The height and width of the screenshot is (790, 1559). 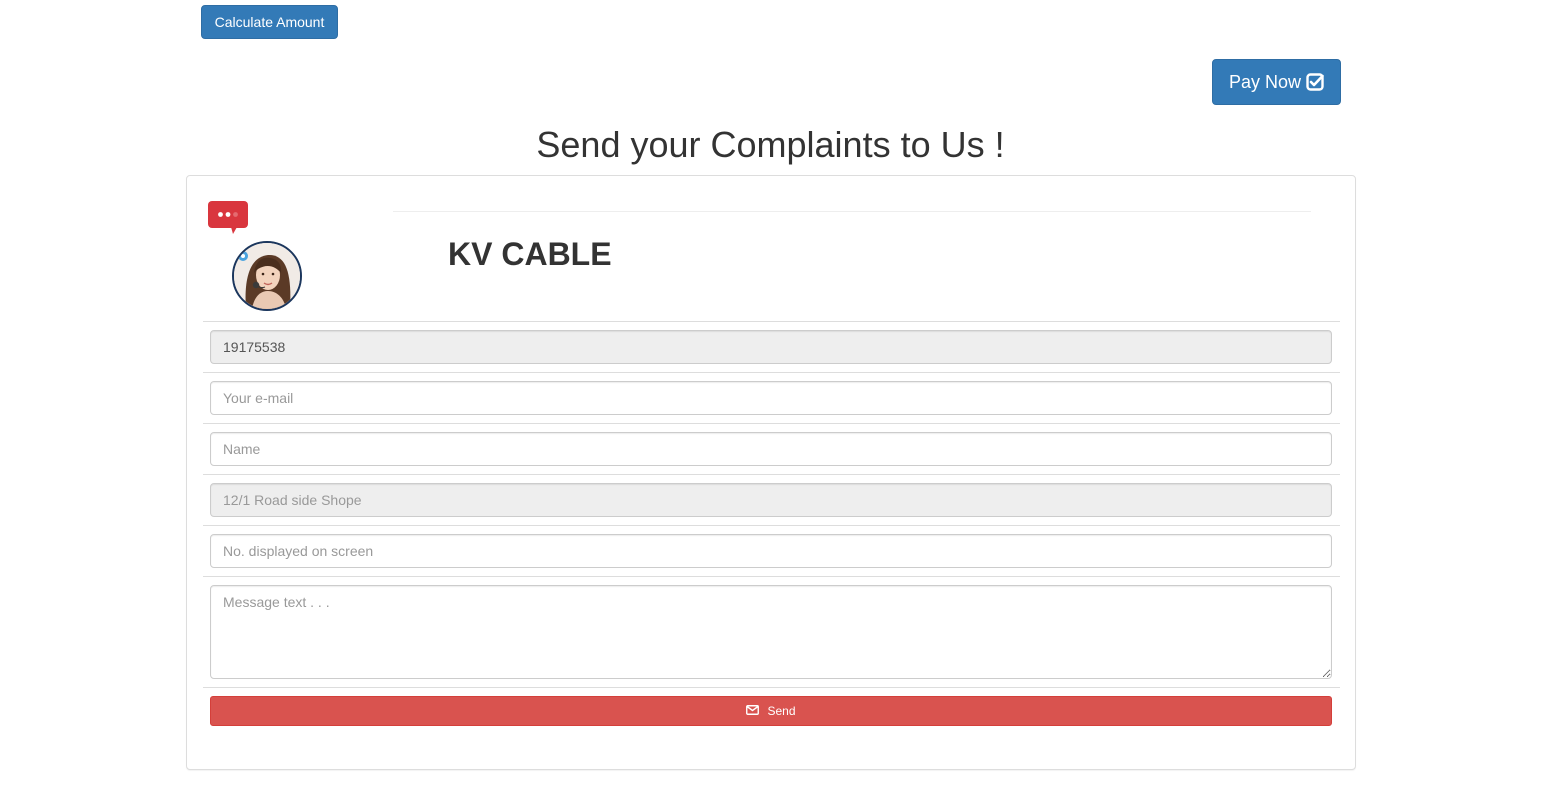 What do you see at coordinates (770, 144) in the screenshot?
I see `page-title: Send your Complaints to Us !` at bounding box center [770, 144].